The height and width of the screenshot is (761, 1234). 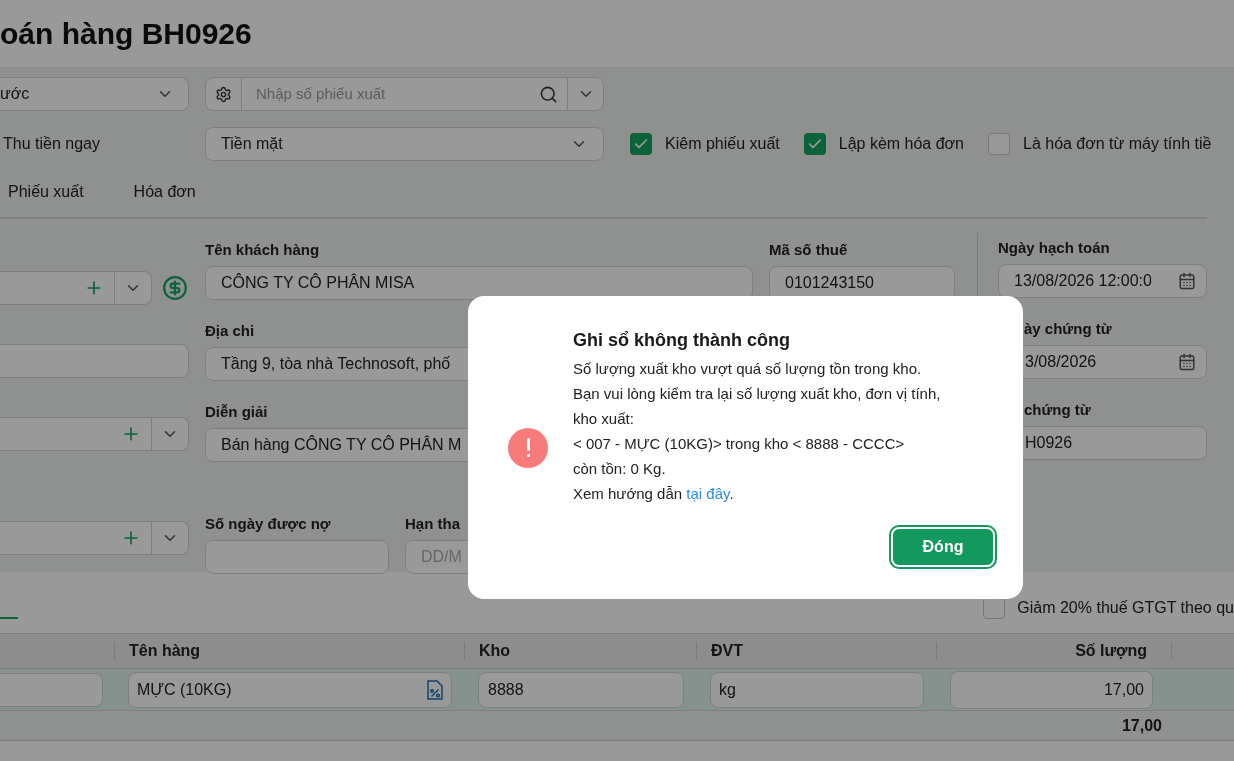 What do you see at coordinates (1067, 329) in the screenshot?
I see `field-label: ày chứng từ` at bounding box center [1067, 329].